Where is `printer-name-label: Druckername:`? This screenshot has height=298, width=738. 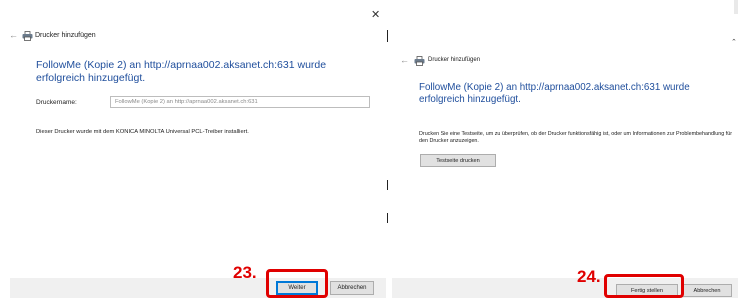 printer-name-label: Druckername: is located at coordinates (56, 102).